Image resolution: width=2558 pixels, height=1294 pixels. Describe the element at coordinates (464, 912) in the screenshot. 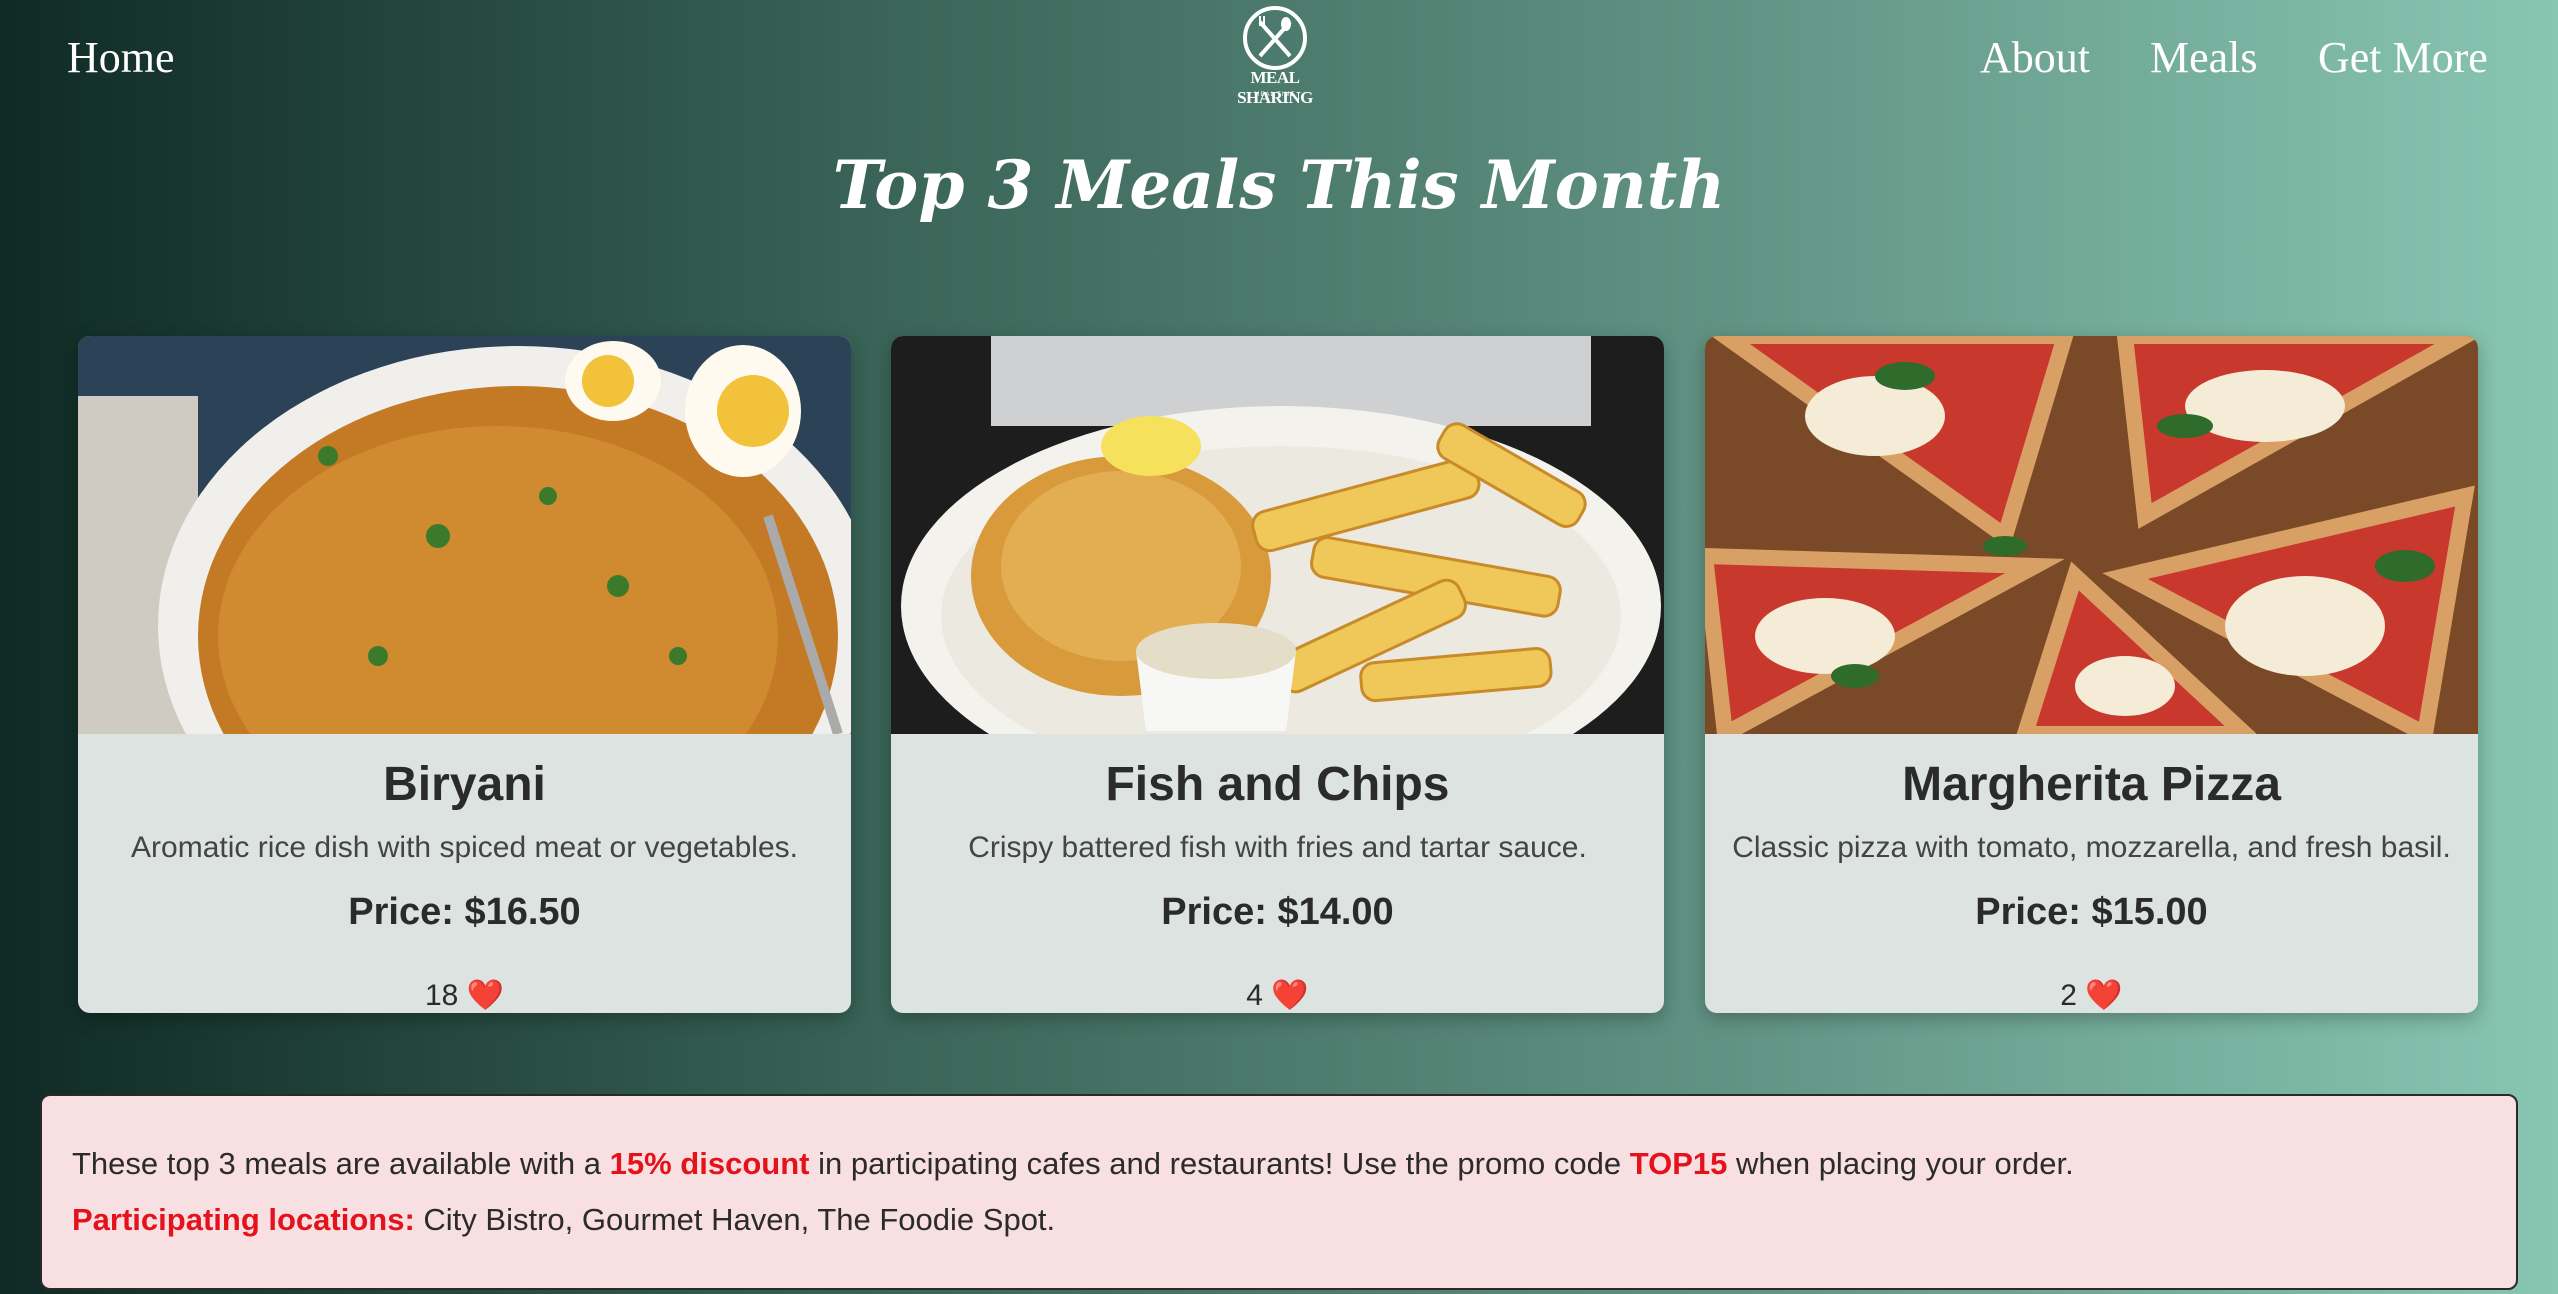

I see `meal-price: Price: $16.50` at that location.